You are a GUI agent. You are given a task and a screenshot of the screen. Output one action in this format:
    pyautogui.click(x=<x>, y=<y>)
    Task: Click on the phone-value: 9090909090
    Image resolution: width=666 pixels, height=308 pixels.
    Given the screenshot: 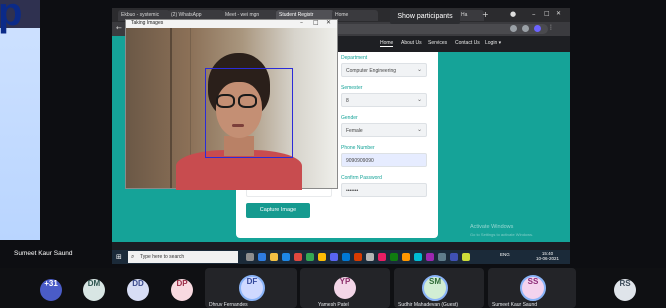 What is the action you would take?
    pyautogui.click(x=360, y=161)
    